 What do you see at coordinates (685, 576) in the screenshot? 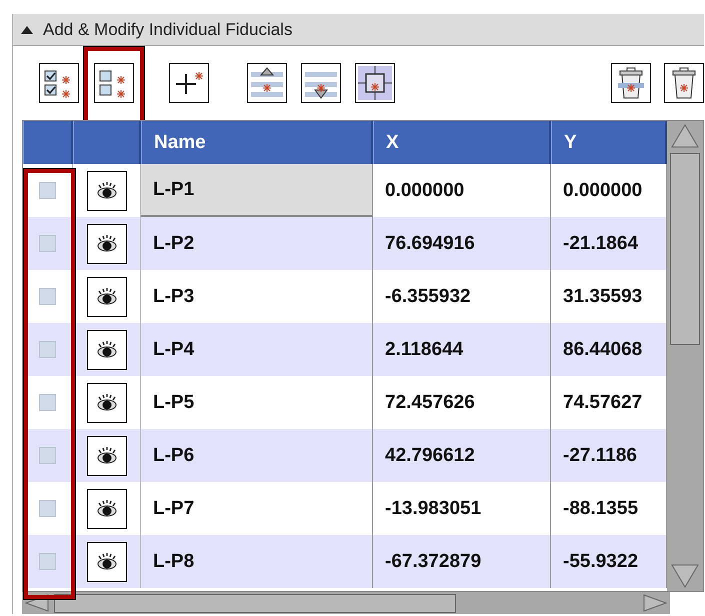
I see `down-arrow-icon` at bounding box center [685, 576].